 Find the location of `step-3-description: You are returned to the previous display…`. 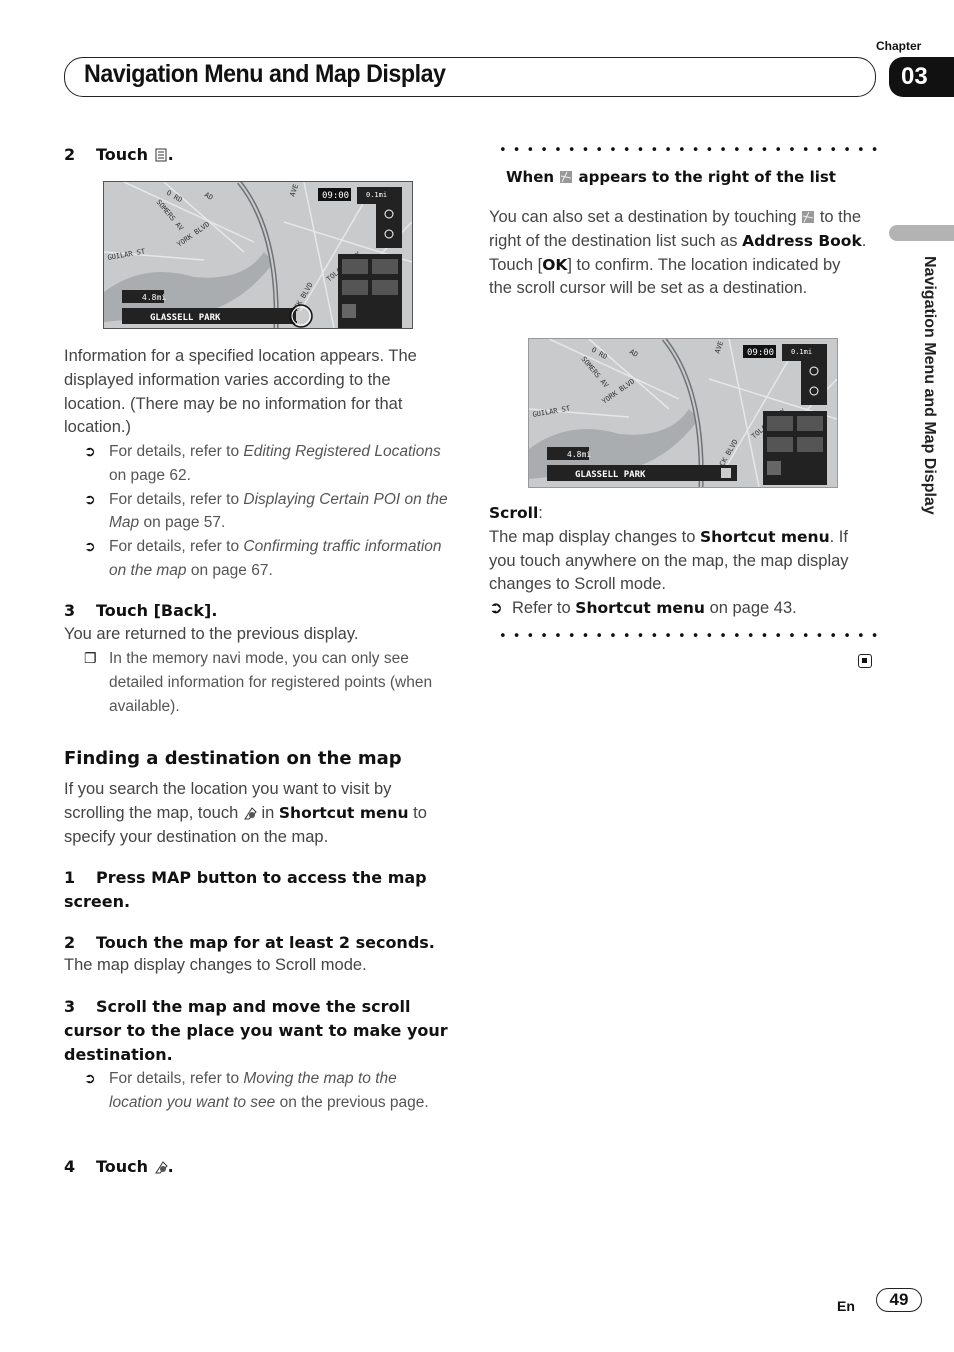

step-3-description: You are returned to the previous display… is located at coordinates (211, 634).